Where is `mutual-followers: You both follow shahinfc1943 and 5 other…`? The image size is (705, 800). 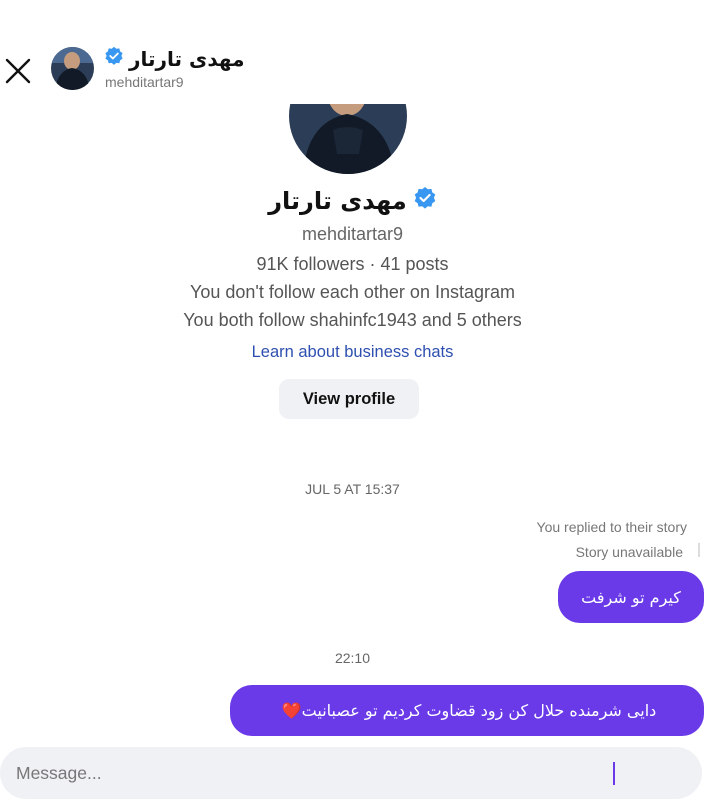 mutual-followers: You both follow shahinfc1943 and 5 other… is located at coordinates (352, 320).